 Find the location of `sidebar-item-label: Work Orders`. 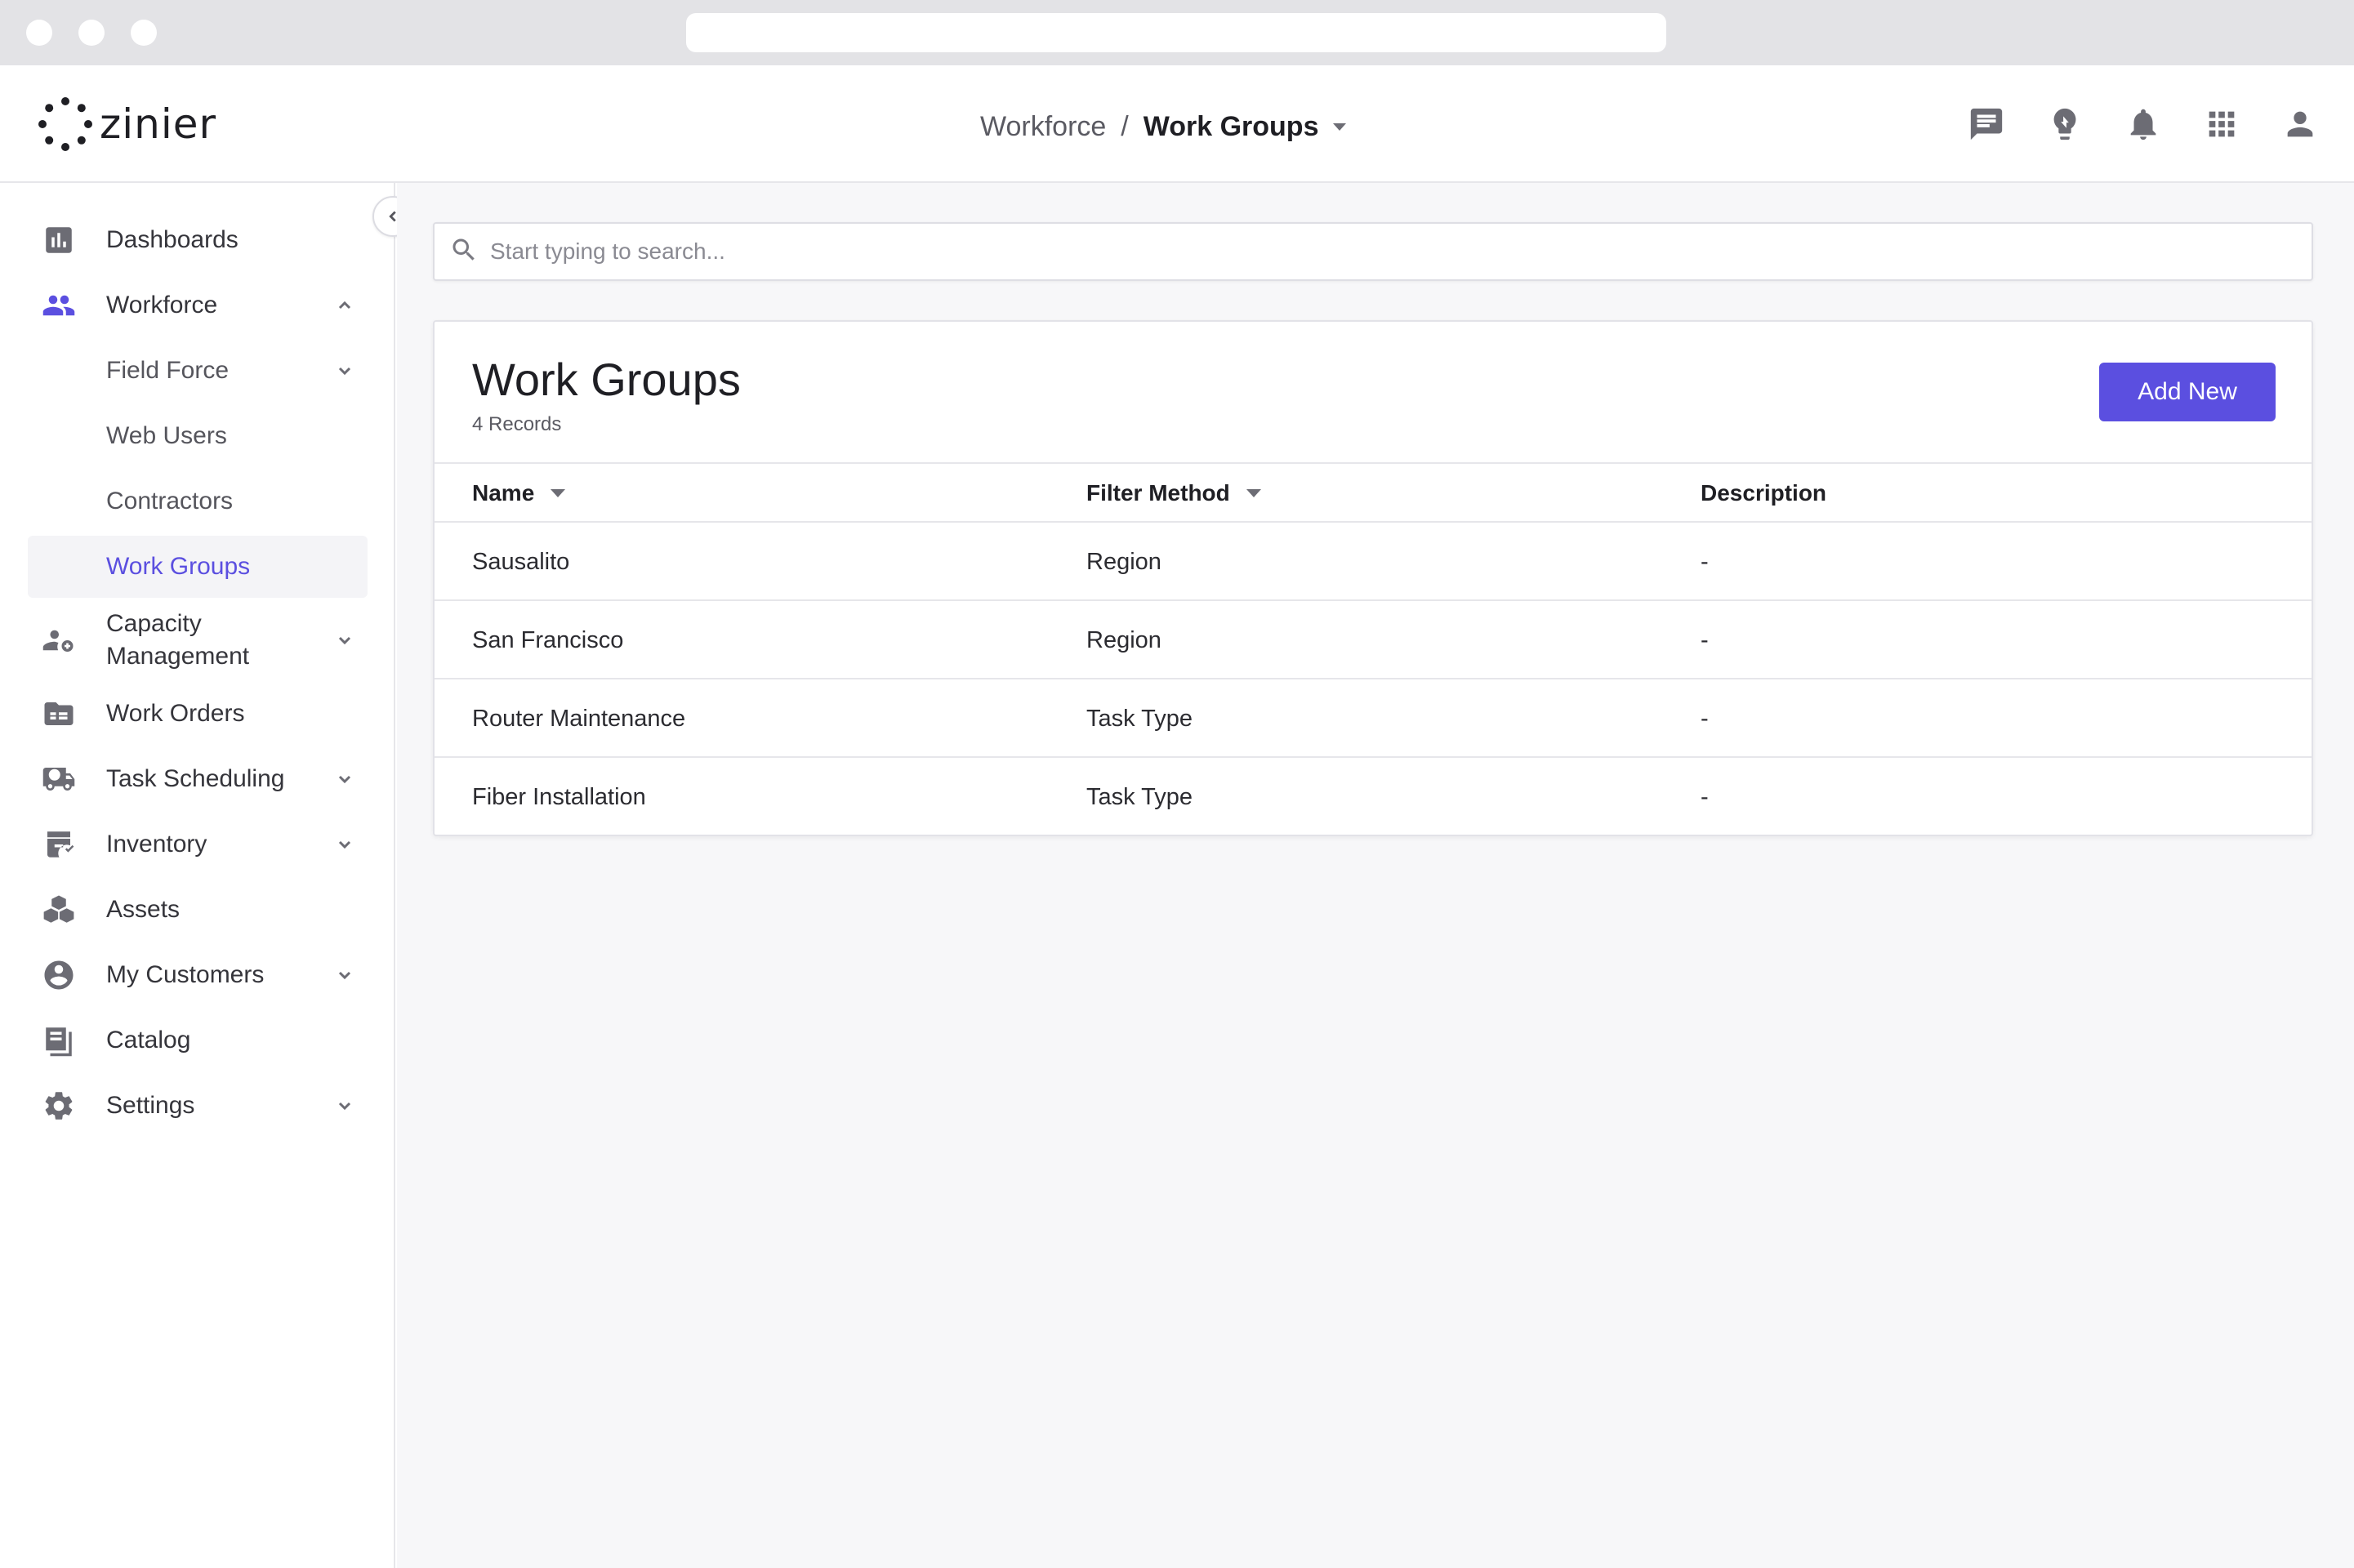

sidebar-item-label: Work Orders is located at coordinates (175, 713).